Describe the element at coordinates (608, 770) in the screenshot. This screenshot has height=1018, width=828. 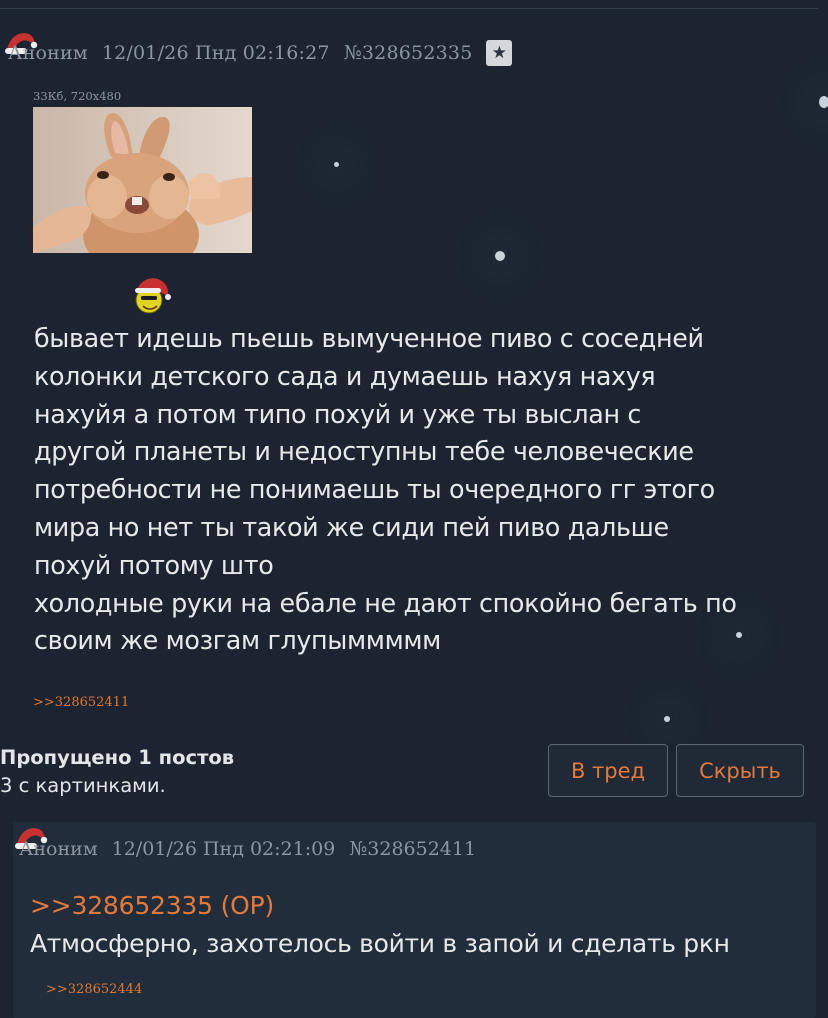
I see `to-thread-button: В тред` at that location.